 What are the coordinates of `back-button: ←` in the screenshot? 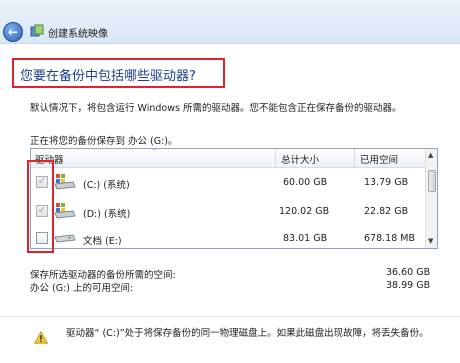 It's located at (13, 32).